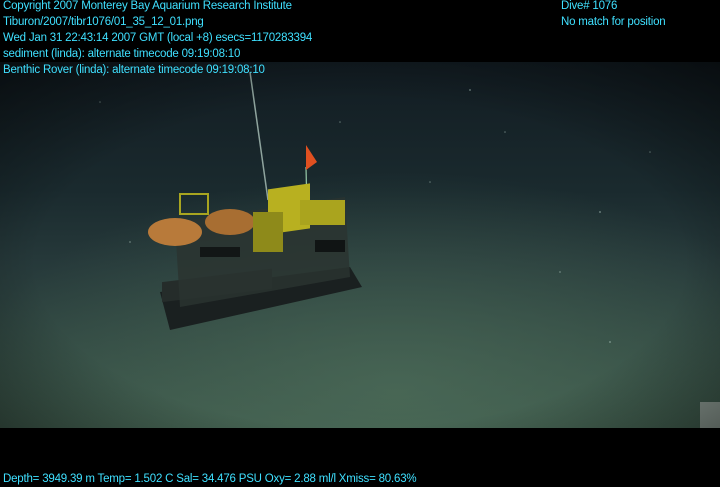 Image resolution: width=720 pixels, height=487 pixels. What do you see at coordinates (589, 6) in the screenshot?
I see `dive-number-text: Dive# 1076` at bounding box center [589, 6].